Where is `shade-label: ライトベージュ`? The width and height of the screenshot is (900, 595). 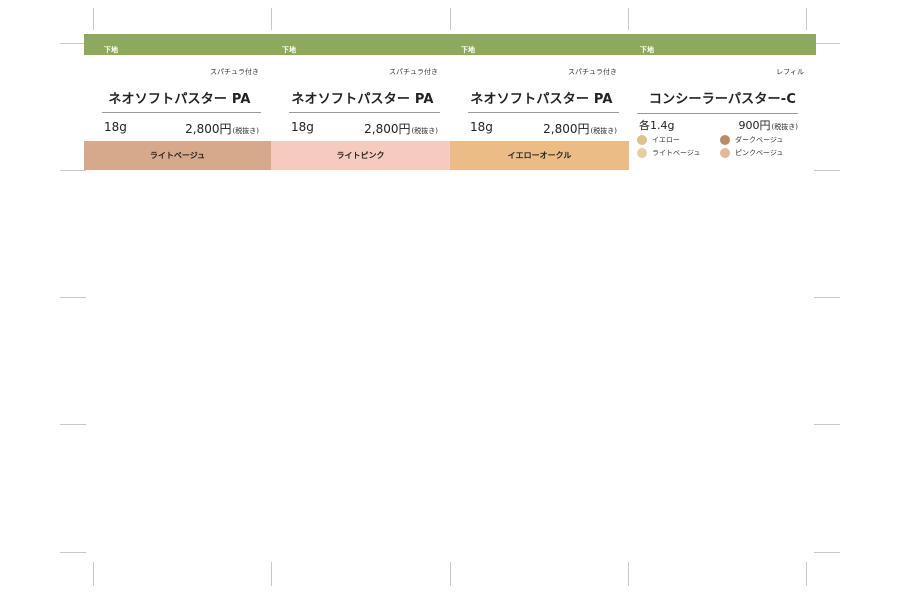
shade-label: ライトベージュ is located at coordinates (676, 153).